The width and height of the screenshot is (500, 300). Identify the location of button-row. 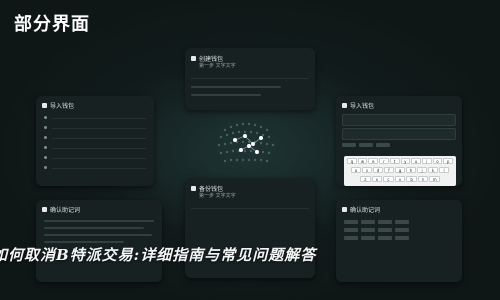
(366, 145).